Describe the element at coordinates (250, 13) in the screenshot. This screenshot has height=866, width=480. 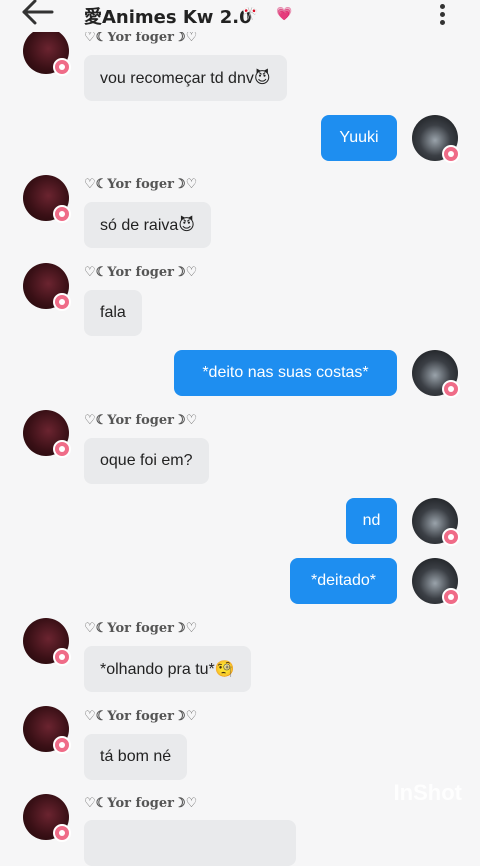
I see `flag-icon: 🎌` at that location.